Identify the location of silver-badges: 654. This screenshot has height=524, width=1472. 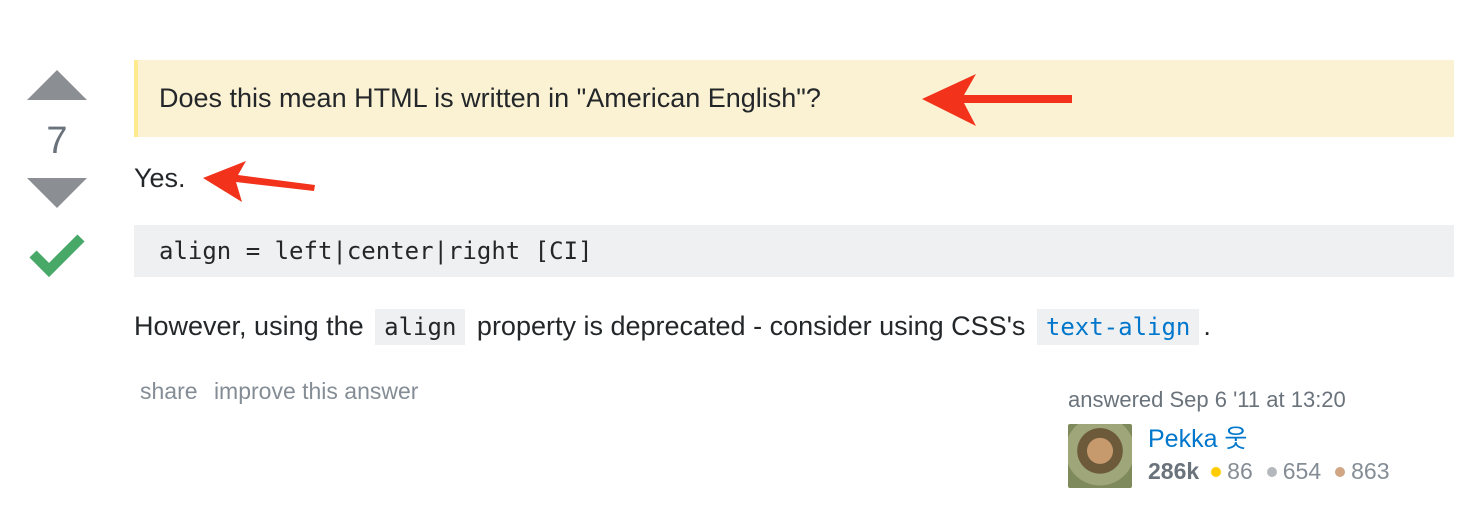
(1294, 471).